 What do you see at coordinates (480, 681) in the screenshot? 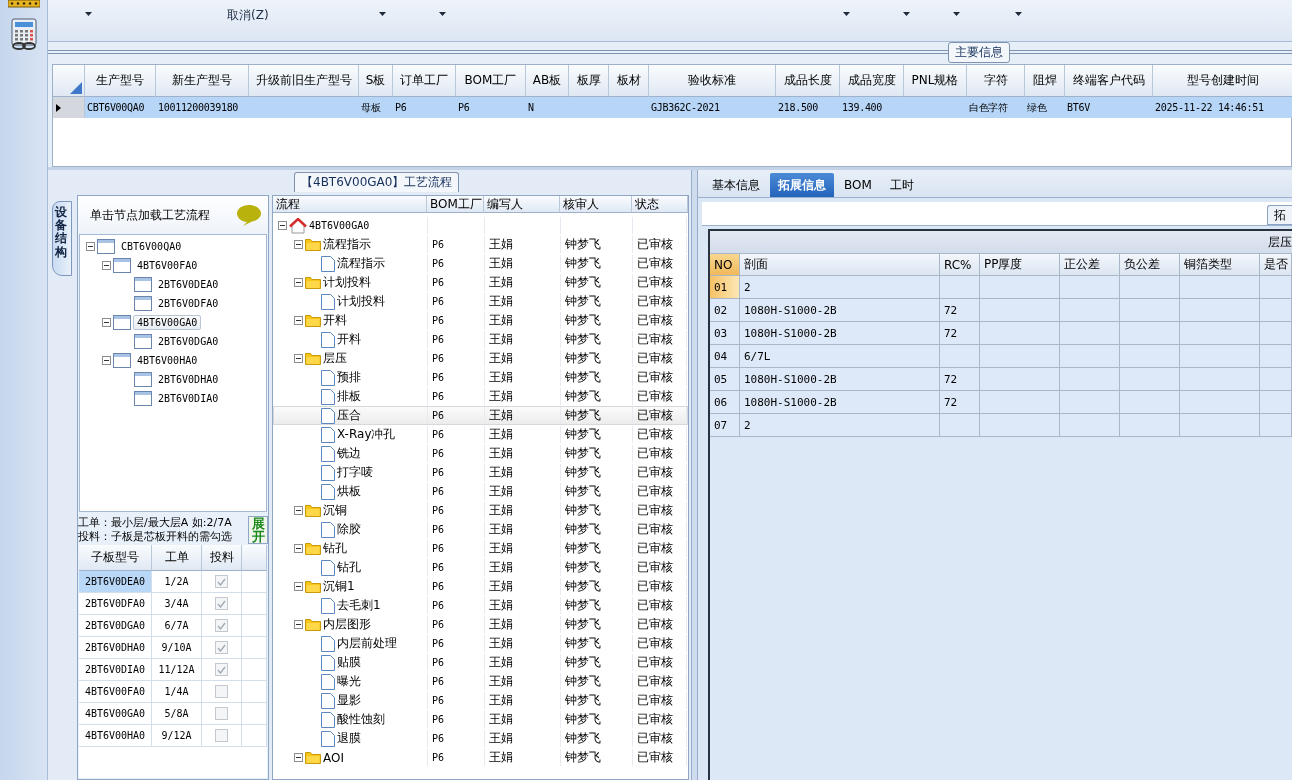
I see `process-row: 曝光 P6 王娟 钟梦飞 已审核` at bounding box center [480, 681].